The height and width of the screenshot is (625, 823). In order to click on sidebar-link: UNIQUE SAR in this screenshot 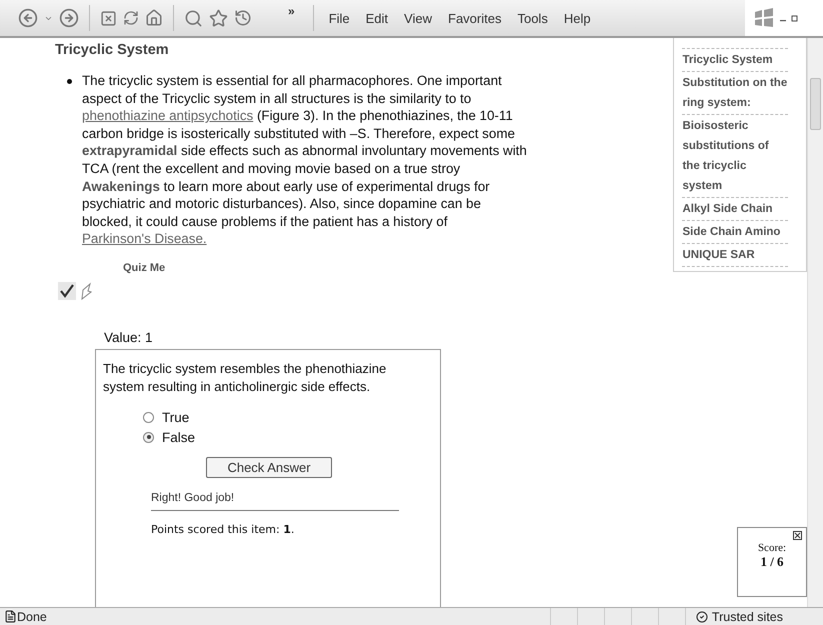, I will do `click(735, 254)`.